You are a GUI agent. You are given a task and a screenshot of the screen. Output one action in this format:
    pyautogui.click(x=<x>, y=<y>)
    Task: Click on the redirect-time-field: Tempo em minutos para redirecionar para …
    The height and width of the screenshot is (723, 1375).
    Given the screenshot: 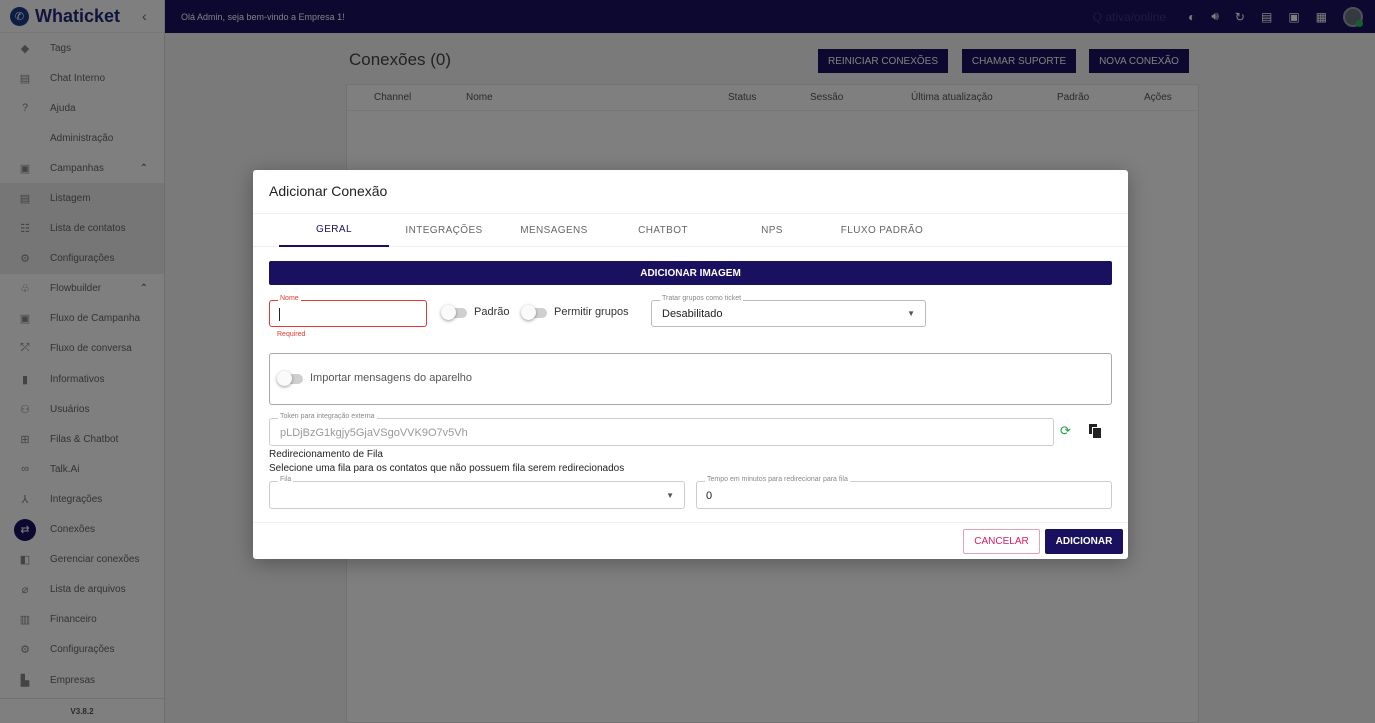 What is the action you would take?
    pyautogui.click(x=904, y=492)
    